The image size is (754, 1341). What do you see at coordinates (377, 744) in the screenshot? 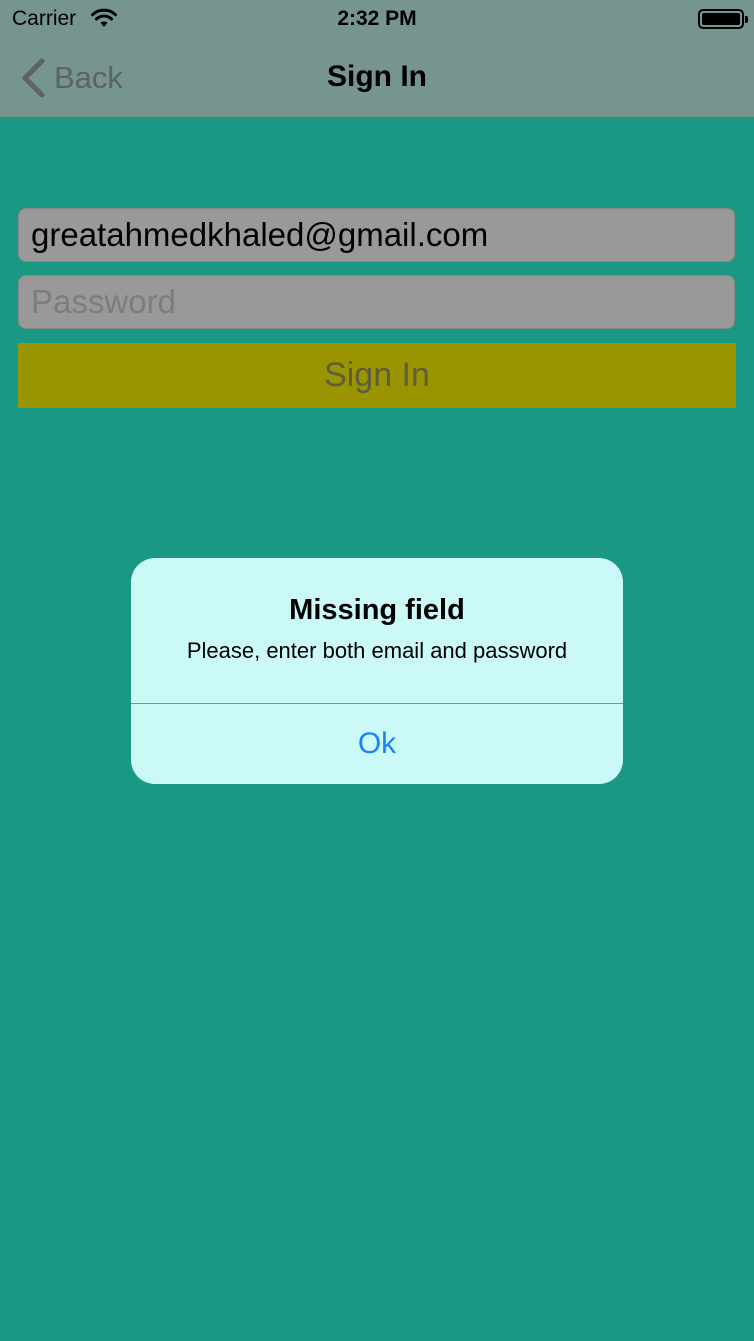
I see `alert-ok-button: Ok` at bounding box center [377, 744].